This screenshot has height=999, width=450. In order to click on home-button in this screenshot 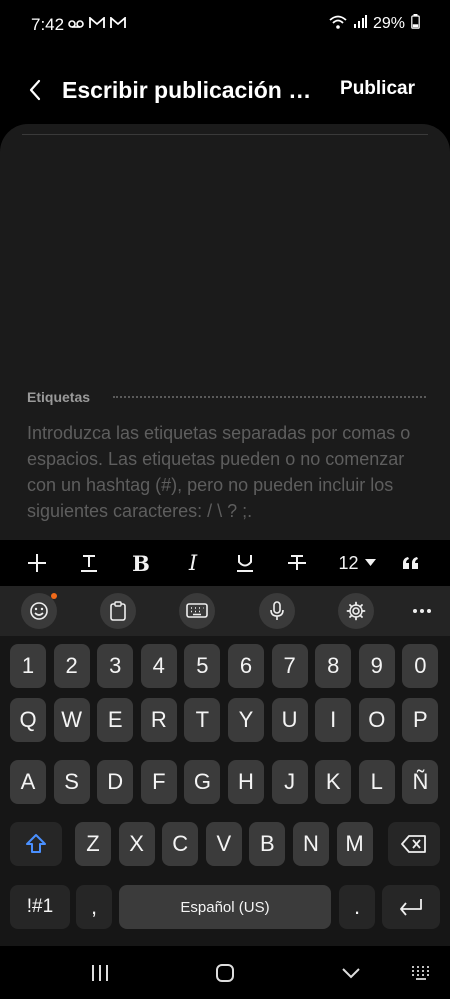, I will do `click(225, 973)`.